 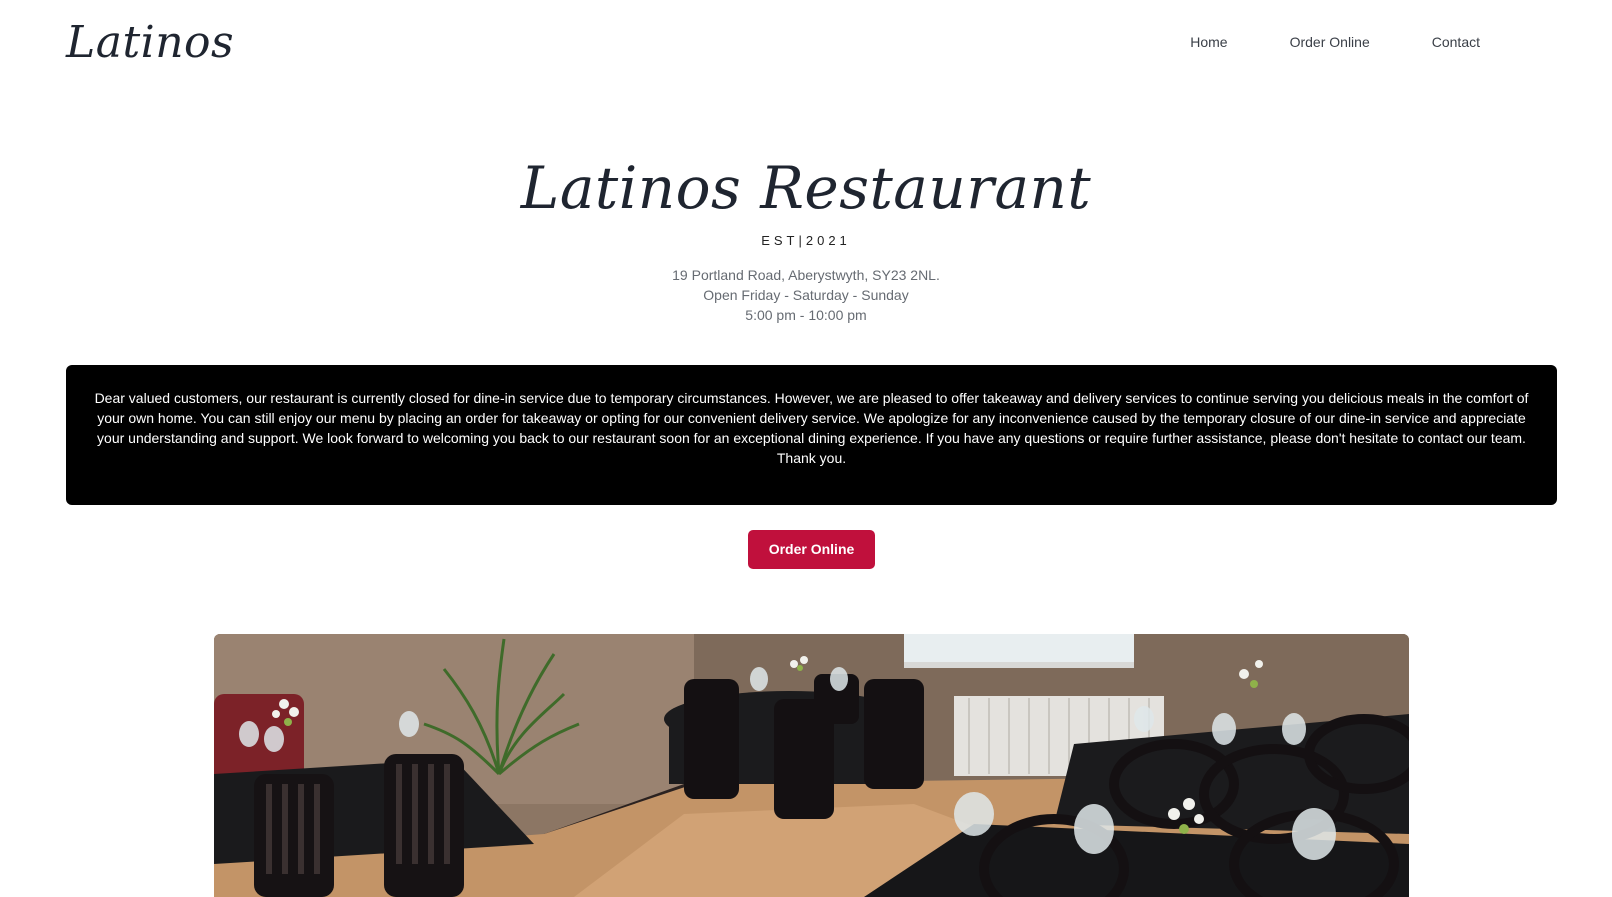 I want to click on address-text: 19 Portland Road, Aberystwyth, SY23 2NL., so click(x=806, y=275).